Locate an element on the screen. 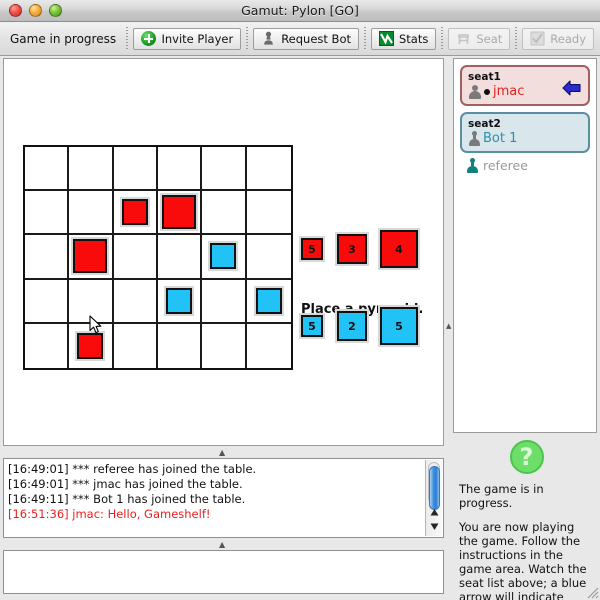 The height and width of the screenshot is (600, 600). close-button is located at coordinates (15, 10).